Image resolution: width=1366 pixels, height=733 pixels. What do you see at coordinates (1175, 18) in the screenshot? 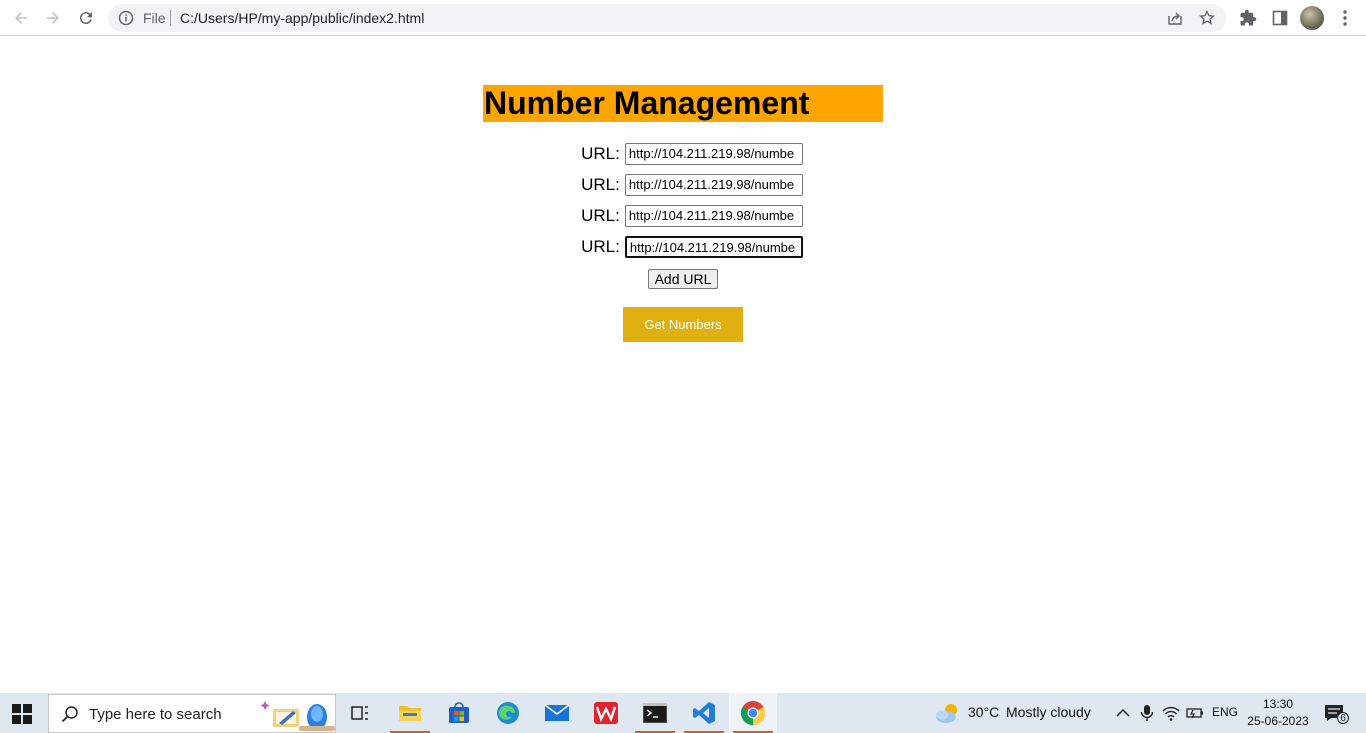
I see `share-icon` at bounding box center [1175, 18].